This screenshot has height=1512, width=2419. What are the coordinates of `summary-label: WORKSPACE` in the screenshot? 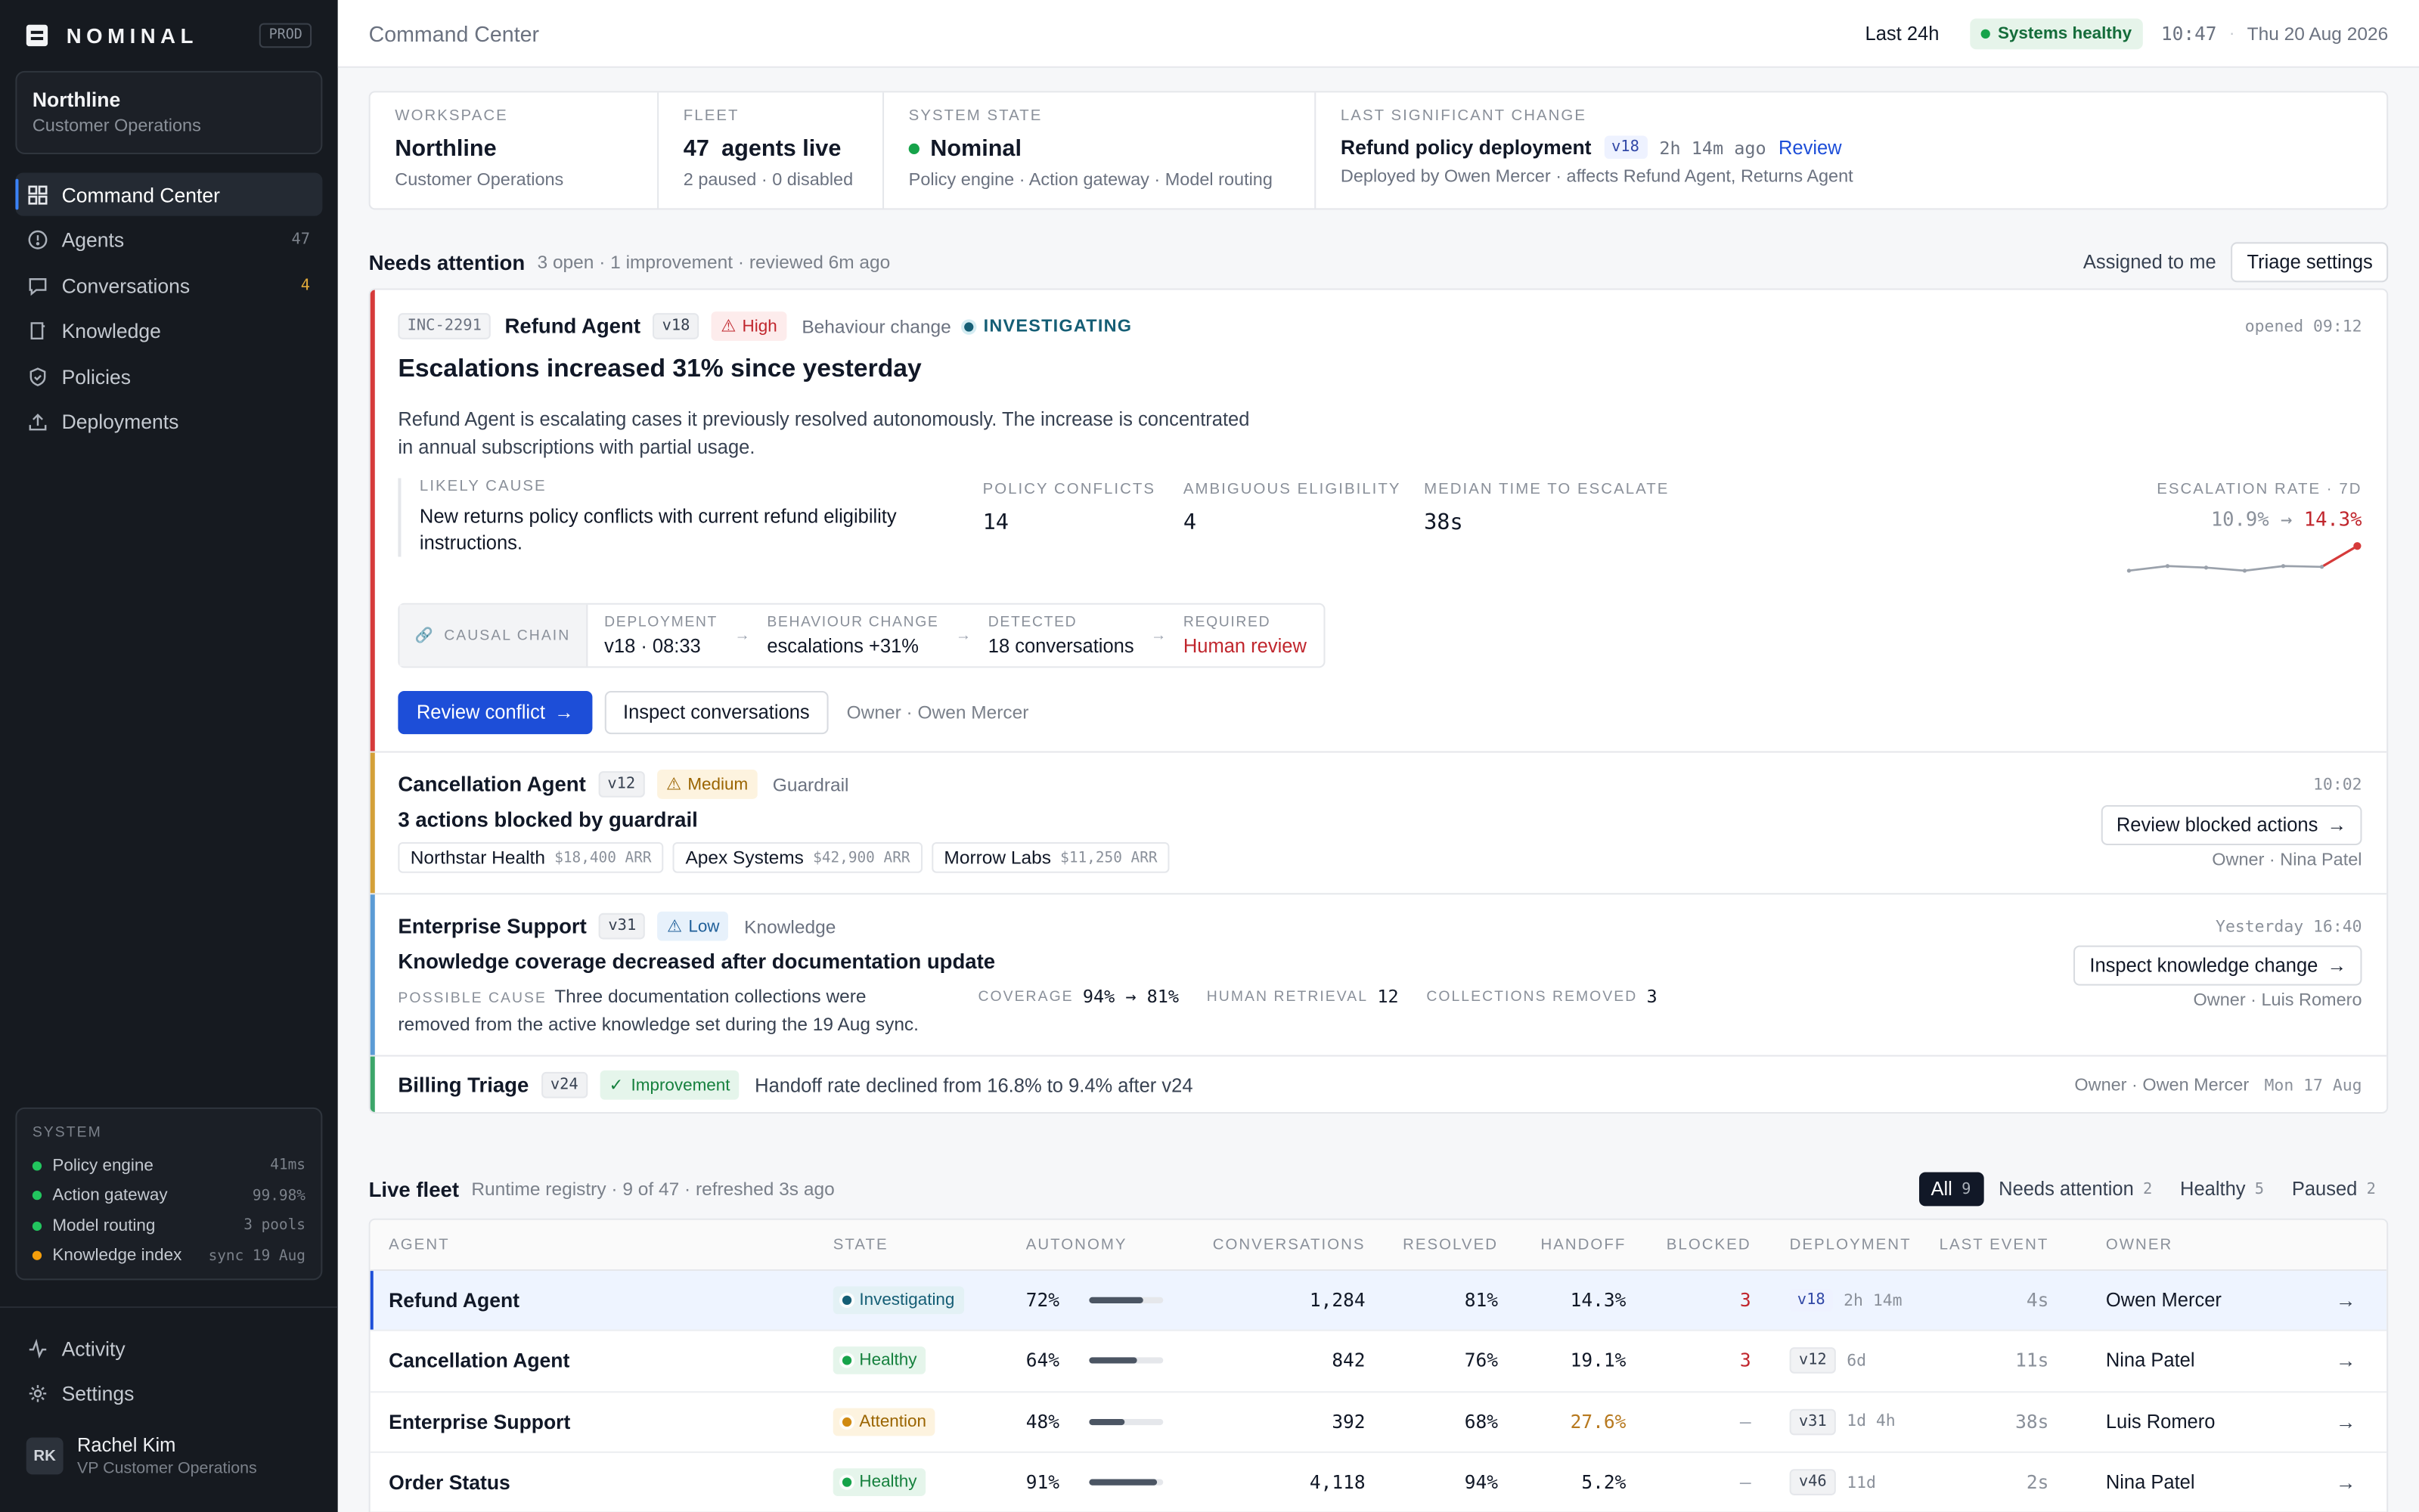 It's located at (451, 116).